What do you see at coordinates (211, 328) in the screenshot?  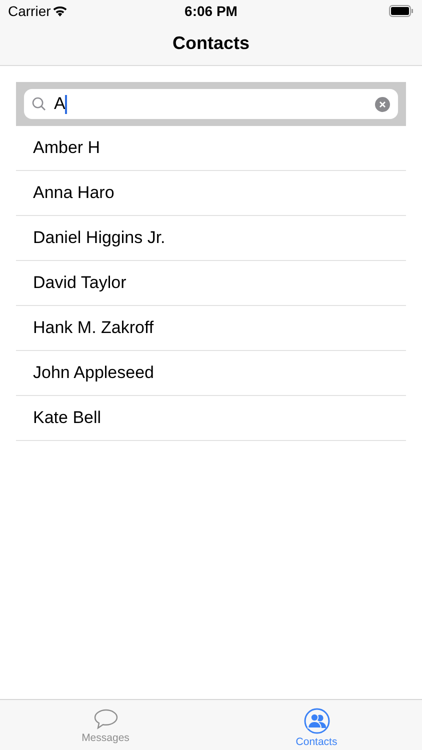 I see `contact-row: Hank M. Zakroff` at bounding box center [211, 328].